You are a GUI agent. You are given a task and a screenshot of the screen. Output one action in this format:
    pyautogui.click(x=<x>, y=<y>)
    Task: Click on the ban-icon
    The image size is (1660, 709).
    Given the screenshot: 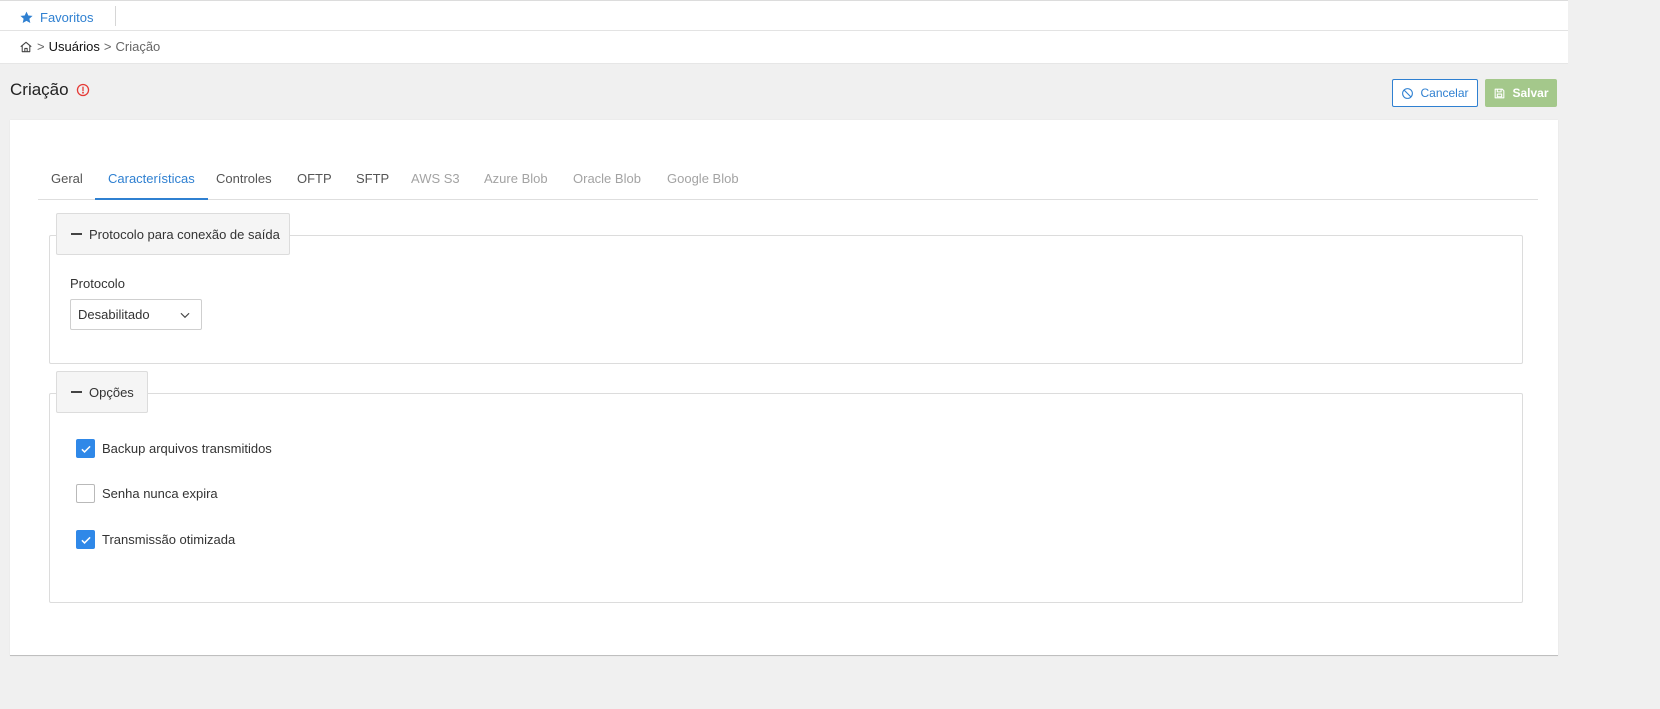 What is the action you would take?
    pyautogui.click(x=1408, y=93)
    